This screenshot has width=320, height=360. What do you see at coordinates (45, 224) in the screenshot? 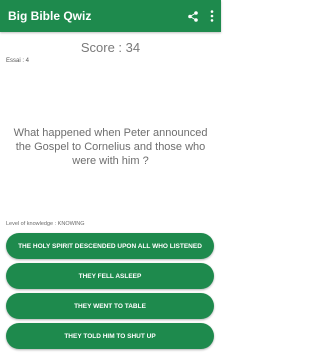
I see `knowledge-level-label: Level of knowledge : KNOWING` at bounding box center [45, 224].